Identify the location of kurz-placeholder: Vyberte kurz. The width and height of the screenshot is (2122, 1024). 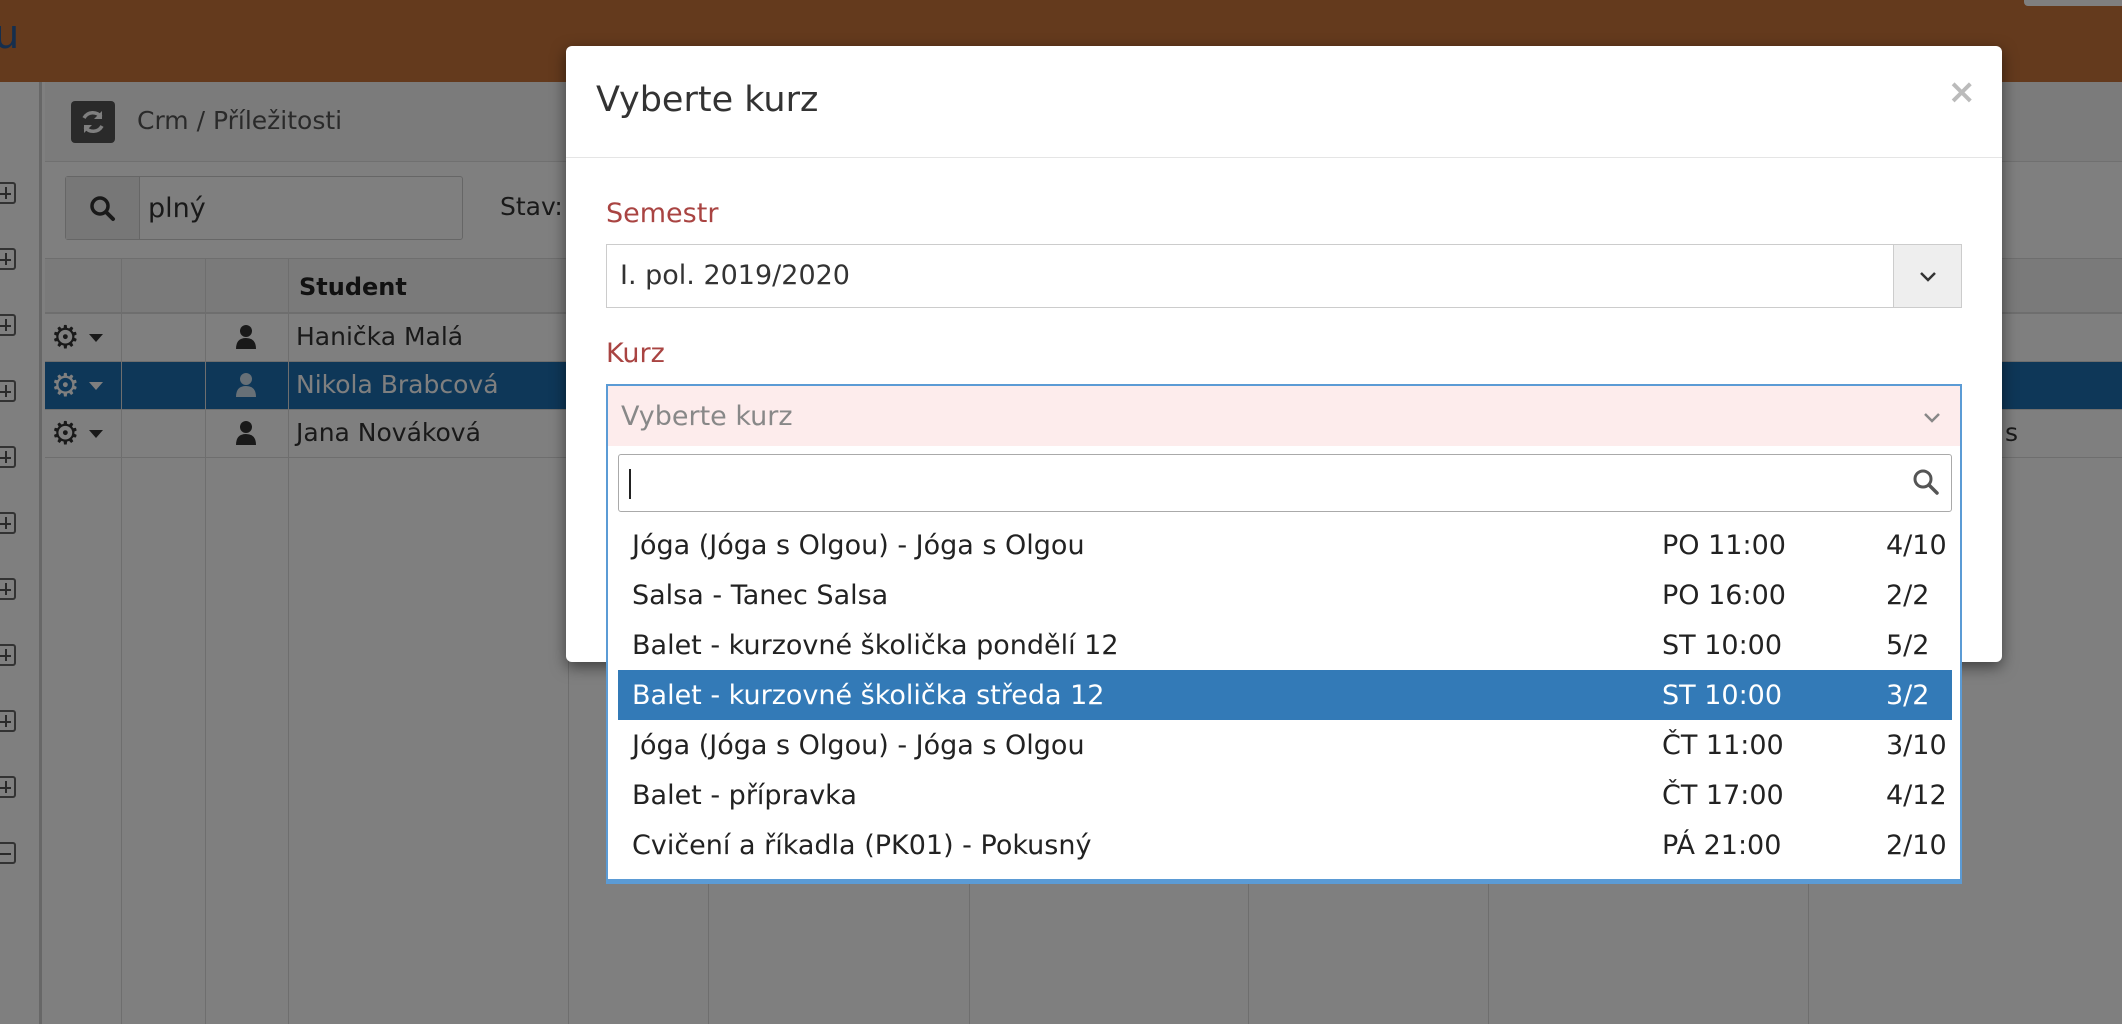
(707, 416).